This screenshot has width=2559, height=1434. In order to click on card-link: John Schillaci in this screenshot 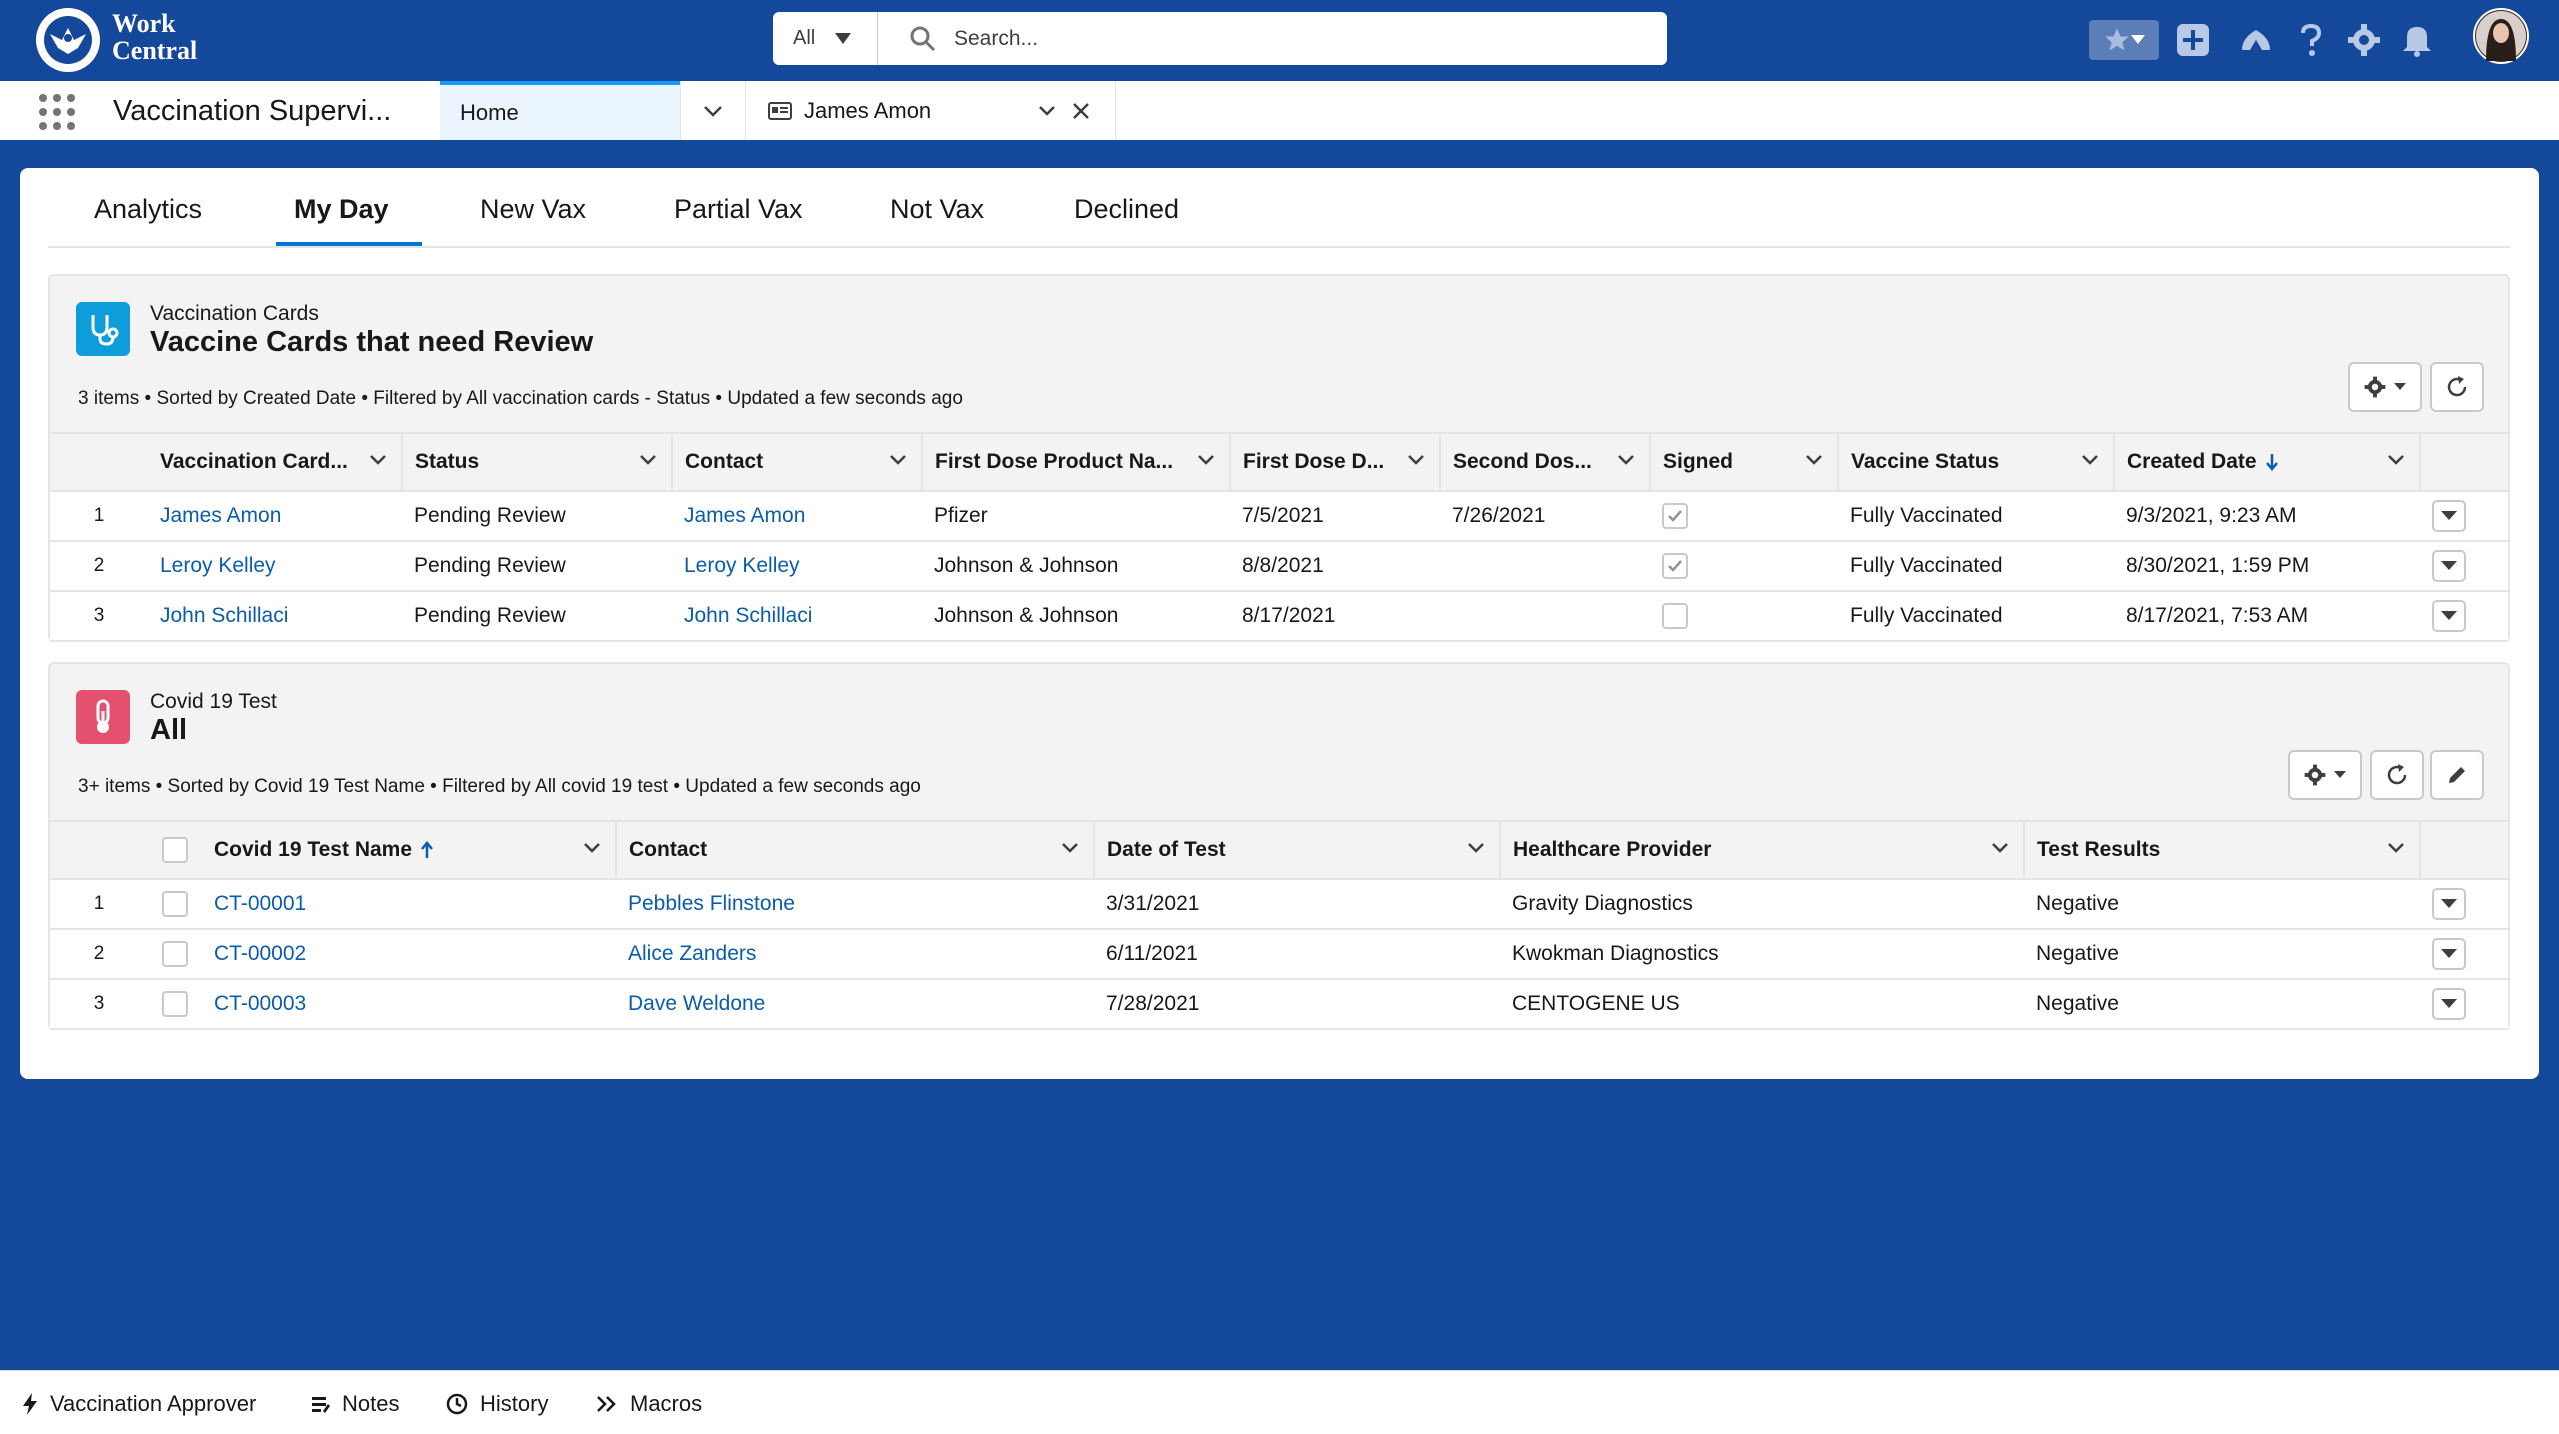, I will do `click(224, 615)`.